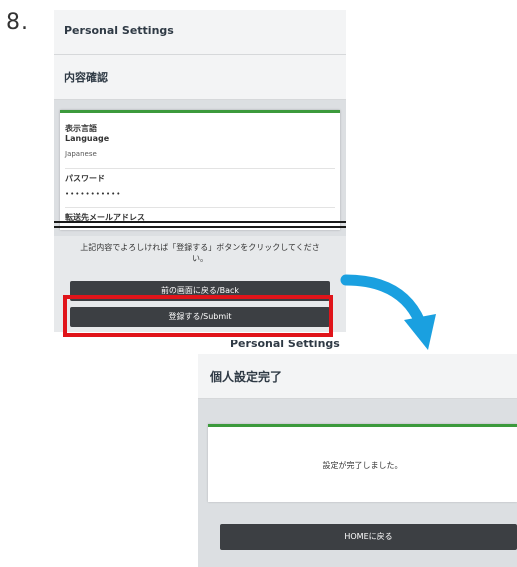 The height and width of the screenshot is (567, 517). I want to click on result-card: 設定が完了しました。, so click(362, 463).